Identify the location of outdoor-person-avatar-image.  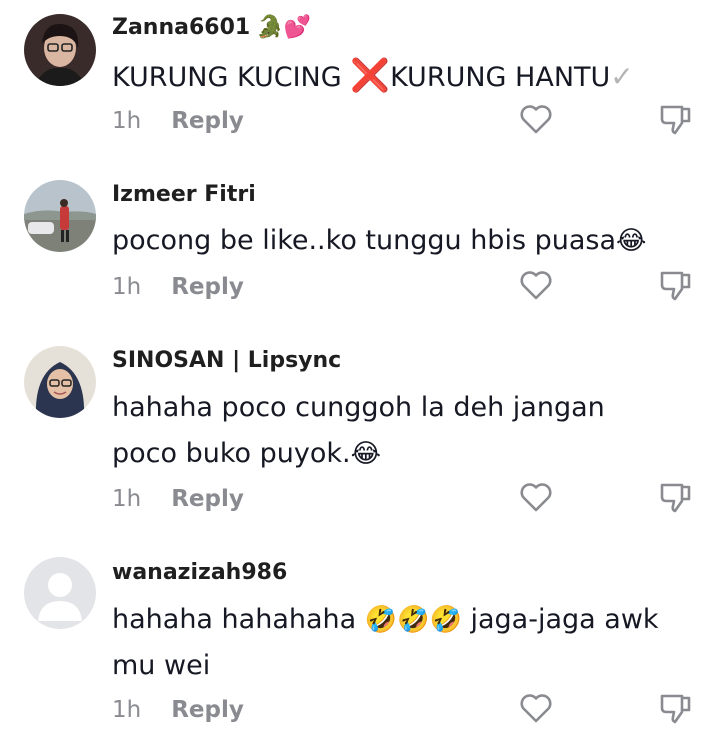
(60, 216).